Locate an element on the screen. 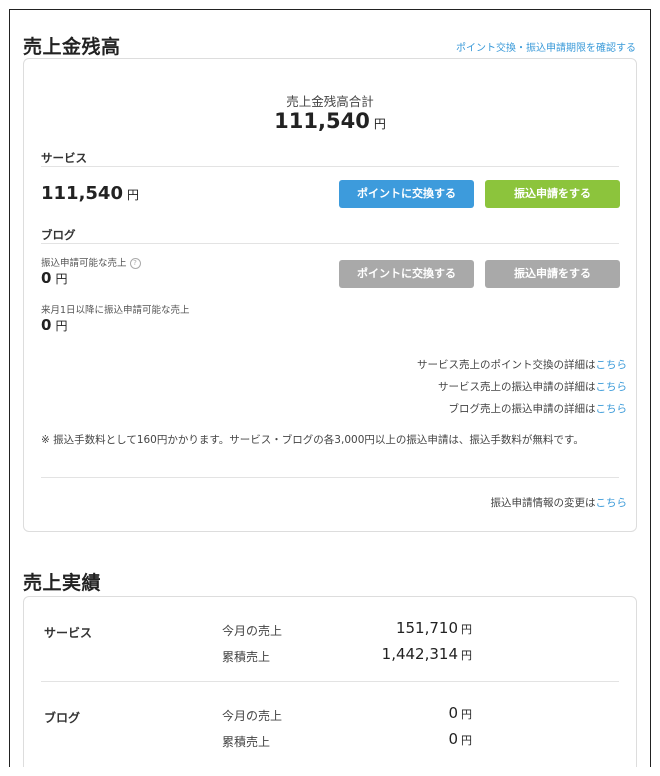 The height and width of the screenshot is (776, 660). help-icon: ? is located at coordinates (135, 263).